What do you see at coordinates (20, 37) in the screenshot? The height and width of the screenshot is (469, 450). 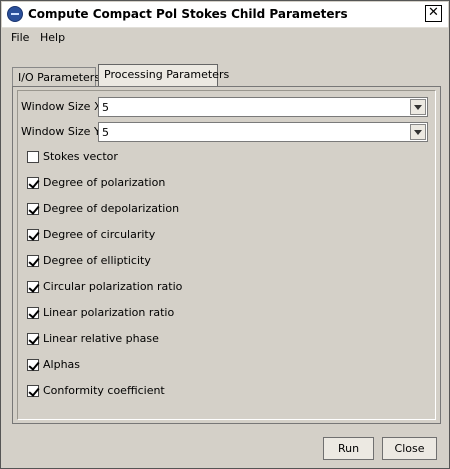 I see `menu-file: File` at bounding box center [20, 37].